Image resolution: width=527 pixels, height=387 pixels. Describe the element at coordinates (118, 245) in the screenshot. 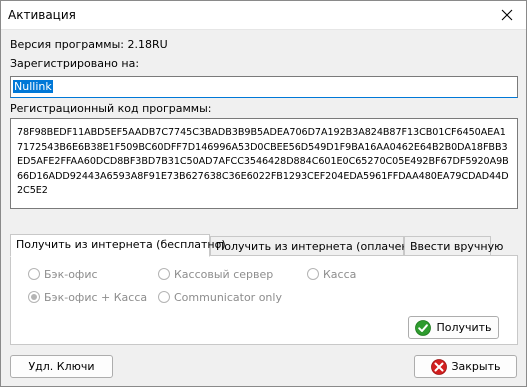

I see `tab-internet-free: Получить из интернета (бесплатно)` at that location.